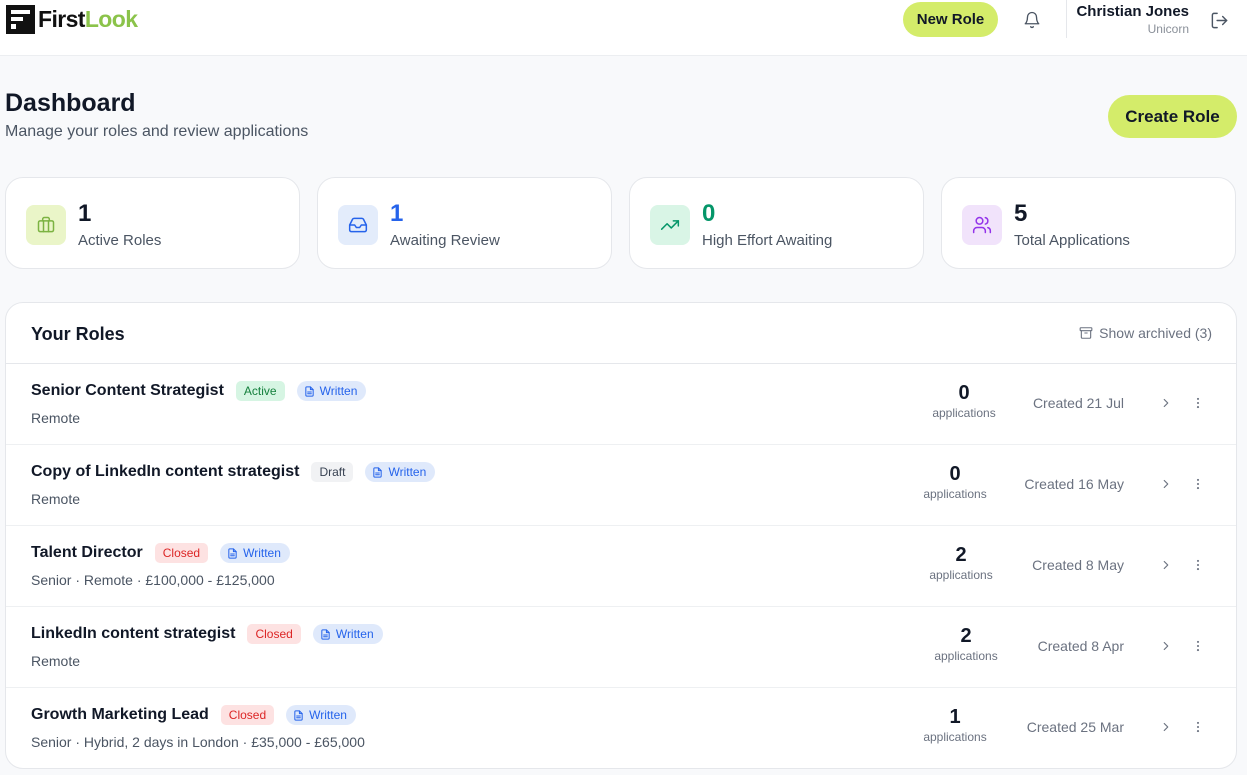 This screenshot has width=1247, height=775. What do you see at coordinates (1219, 20) in the screenshot?
I see `logout-icon` at bounding box center [1219, 20].